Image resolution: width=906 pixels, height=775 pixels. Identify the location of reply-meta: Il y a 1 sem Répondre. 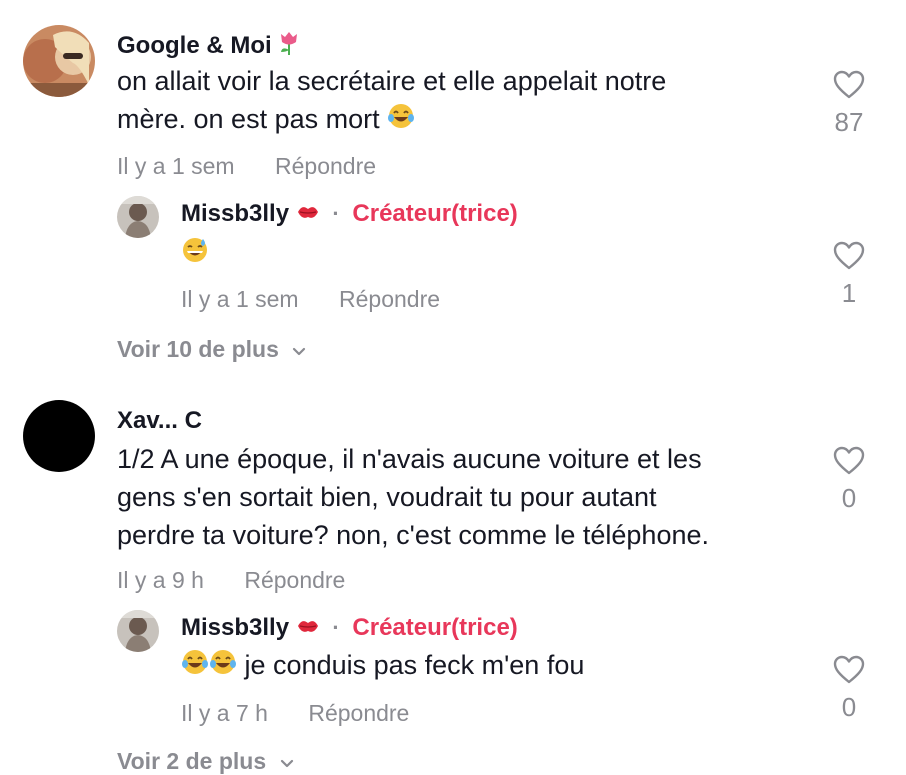
(310, 299).